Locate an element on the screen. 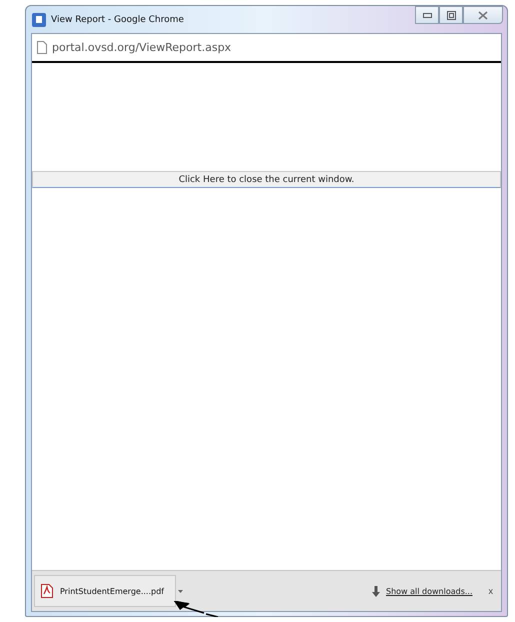 The width and height of the screenshot is (515, 622). close-icon is located at coordinates (483, 15).